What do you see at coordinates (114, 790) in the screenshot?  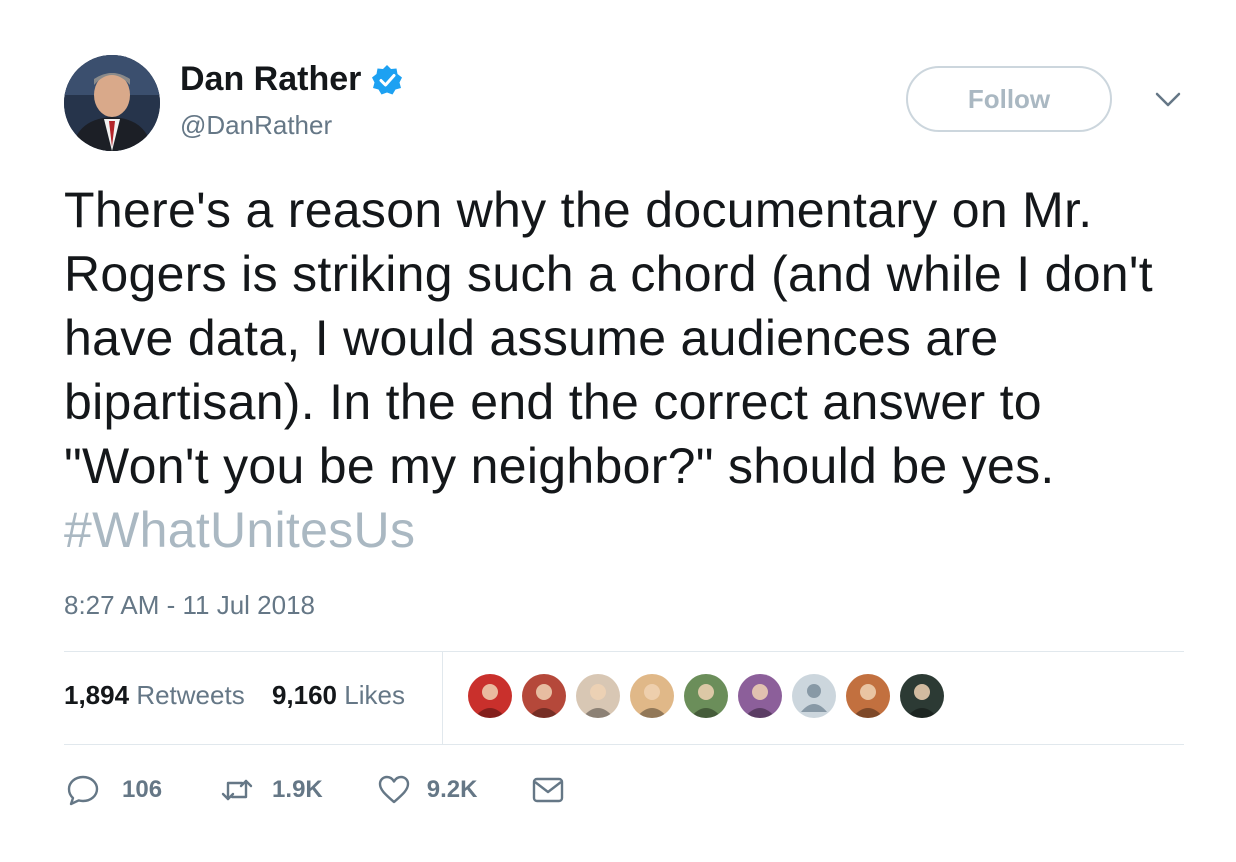 I see `reply-button: 106` at bounding box center [114, 790].